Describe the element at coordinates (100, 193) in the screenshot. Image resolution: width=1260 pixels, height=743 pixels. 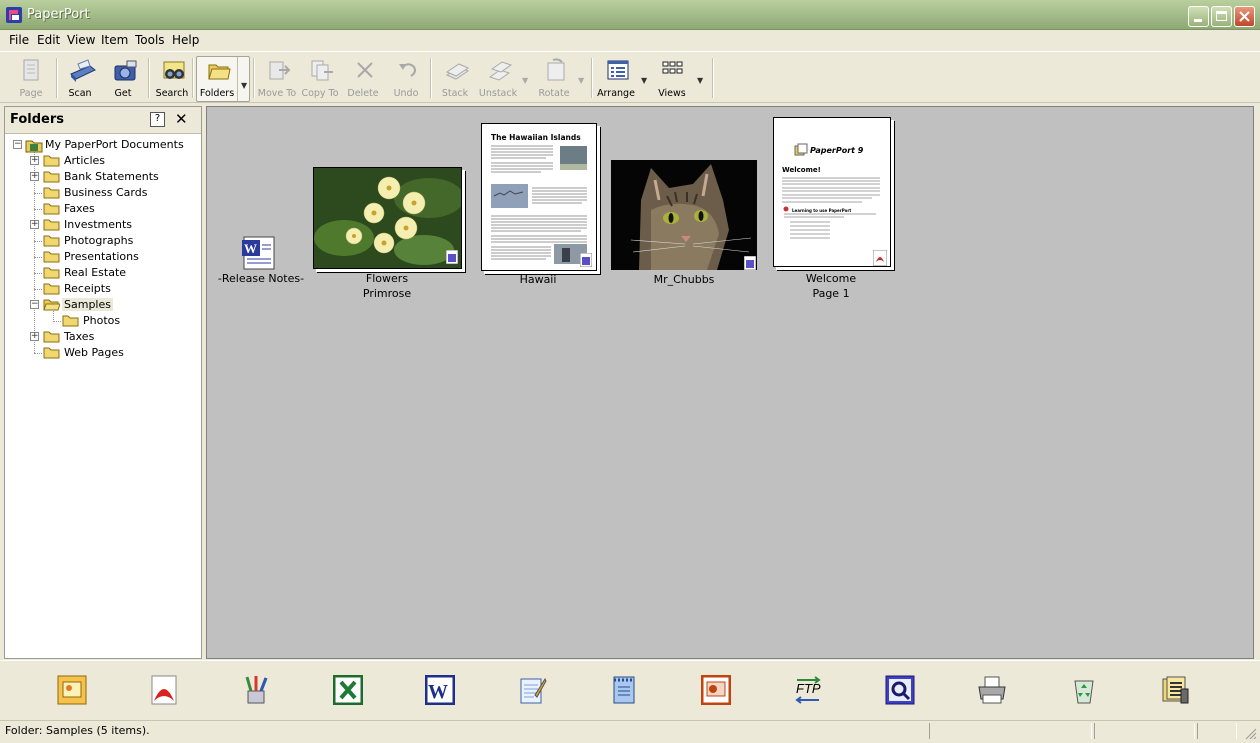
I see `tree-item-business-cards: Business Cards` at that location.